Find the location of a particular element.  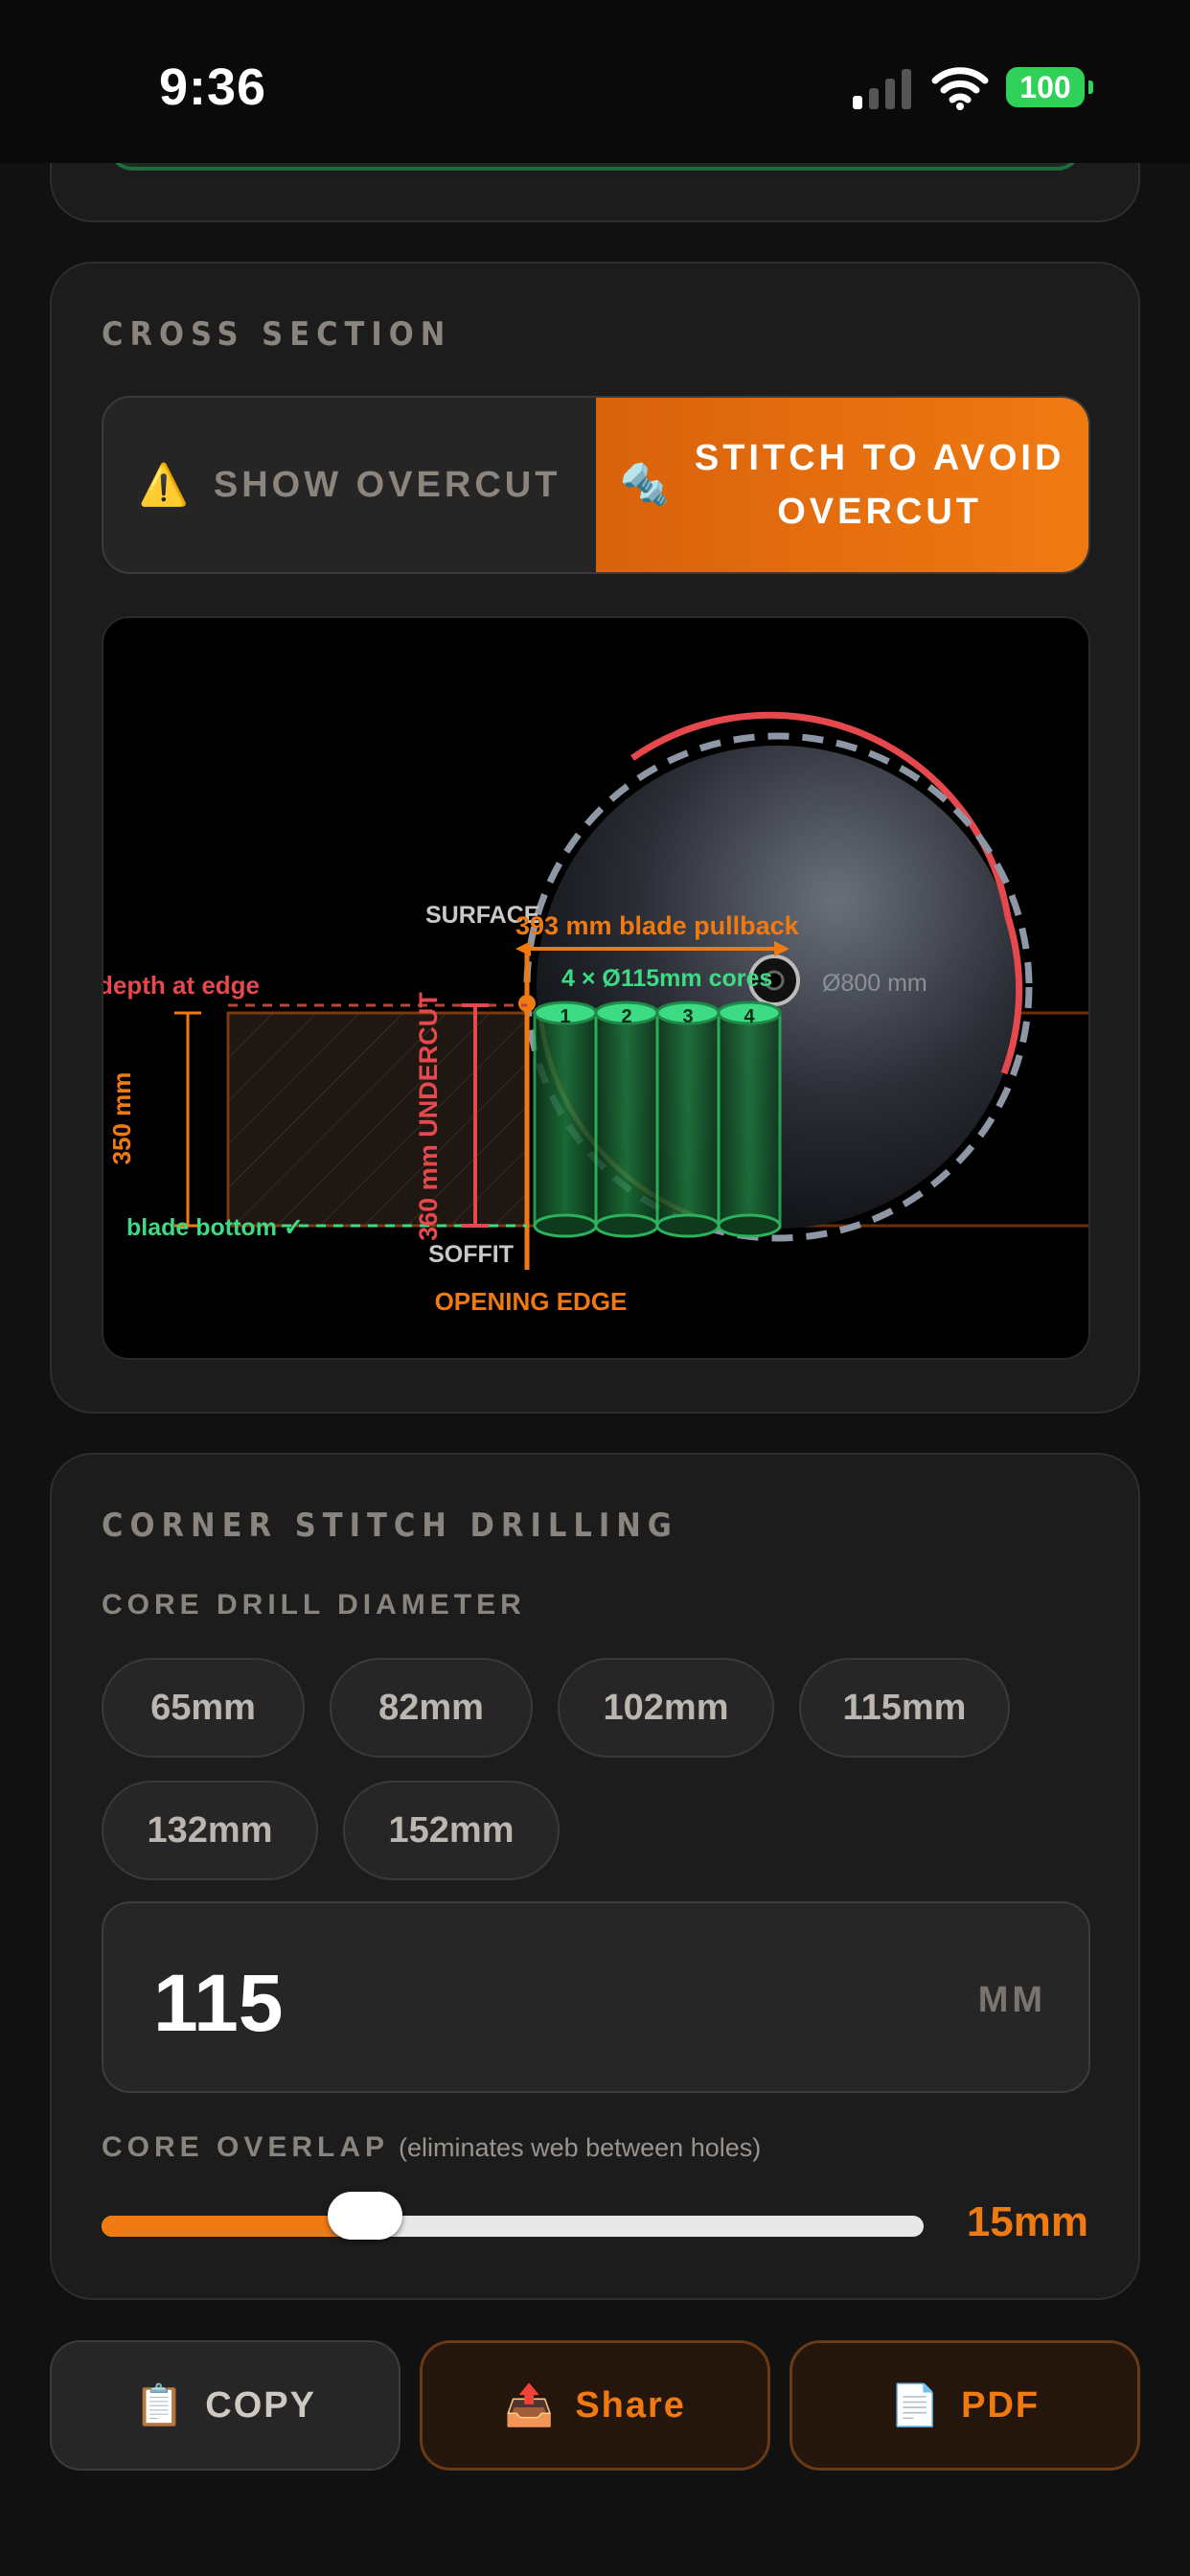

core-overlap-slider-fill is located at coordinates (234, 2226).